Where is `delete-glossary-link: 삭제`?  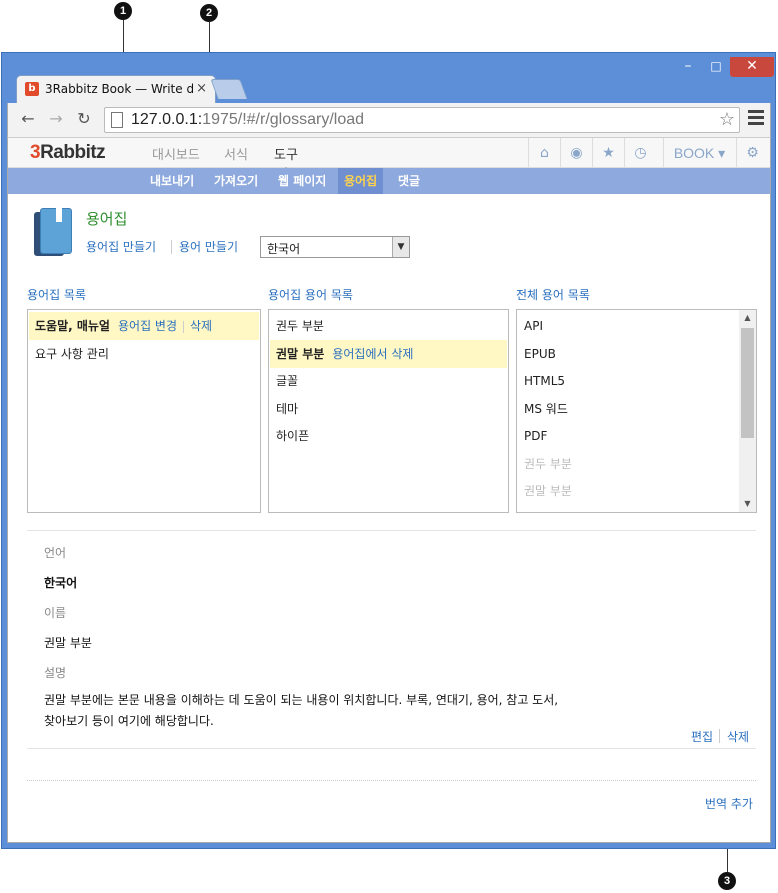
delete-glossary-link: 삭제 is located at coordinates (201, 326).